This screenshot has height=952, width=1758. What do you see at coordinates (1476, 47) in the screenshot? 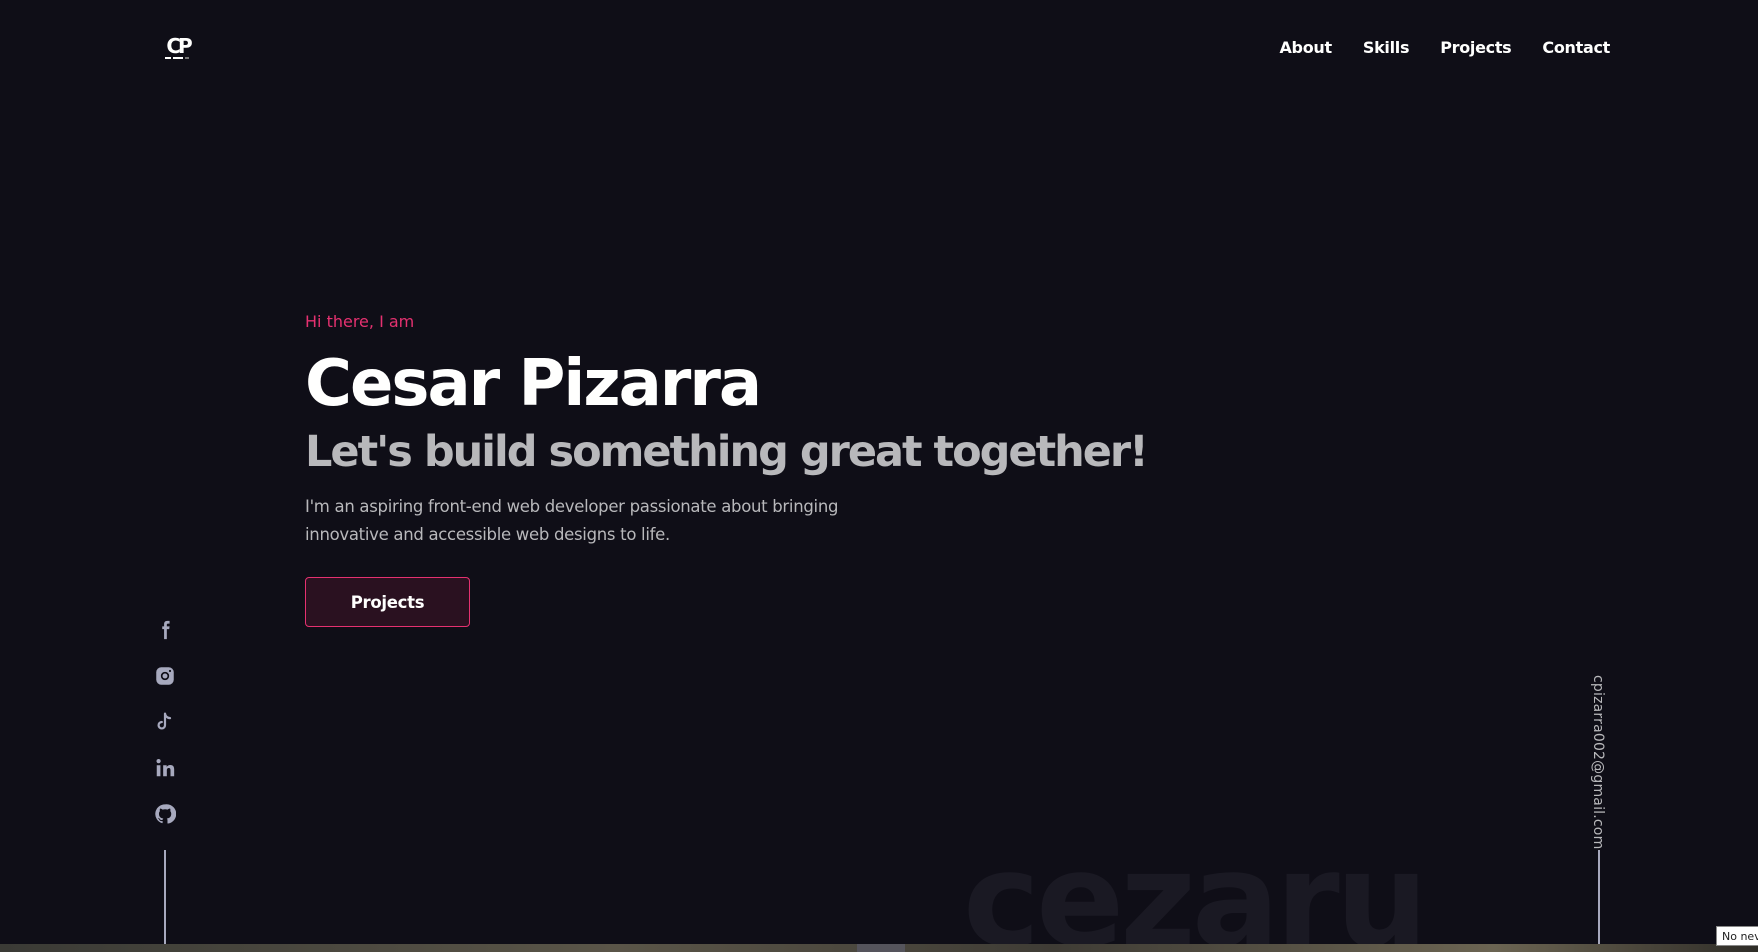
I see `nav-projects: Projects` at bounding box center [1476, 47].